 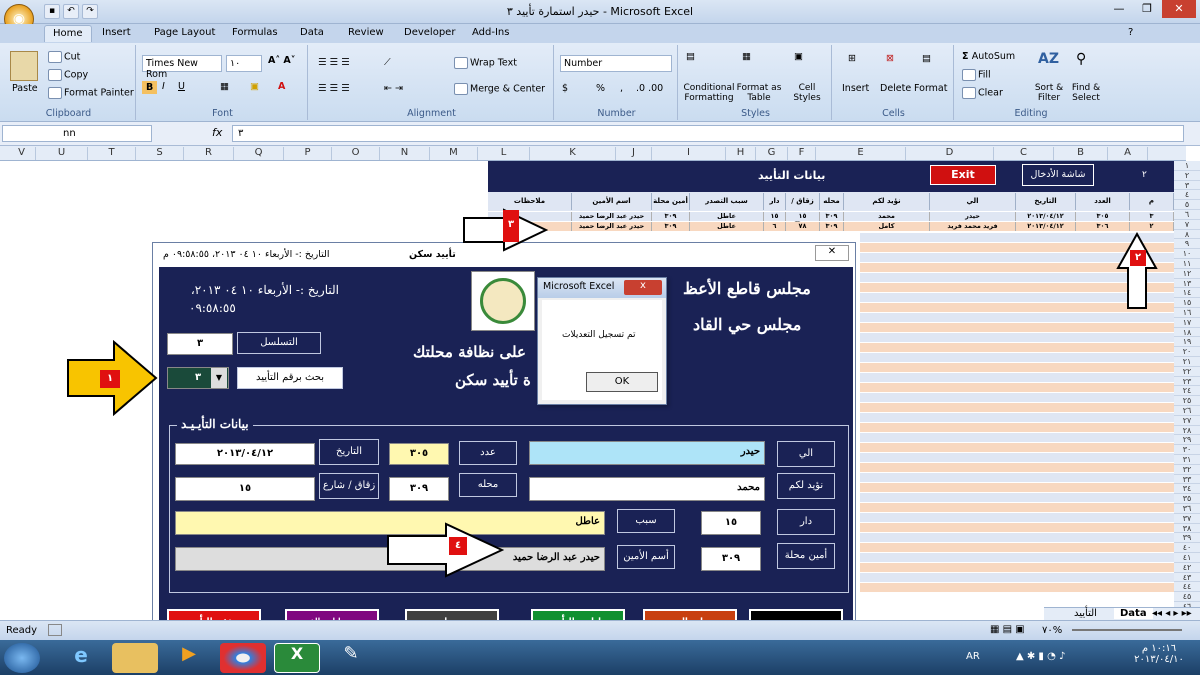 What do you see at coordinates (181, 86) in the screenshot?
I see `underline-button: U` at bounding box center [181, 86].